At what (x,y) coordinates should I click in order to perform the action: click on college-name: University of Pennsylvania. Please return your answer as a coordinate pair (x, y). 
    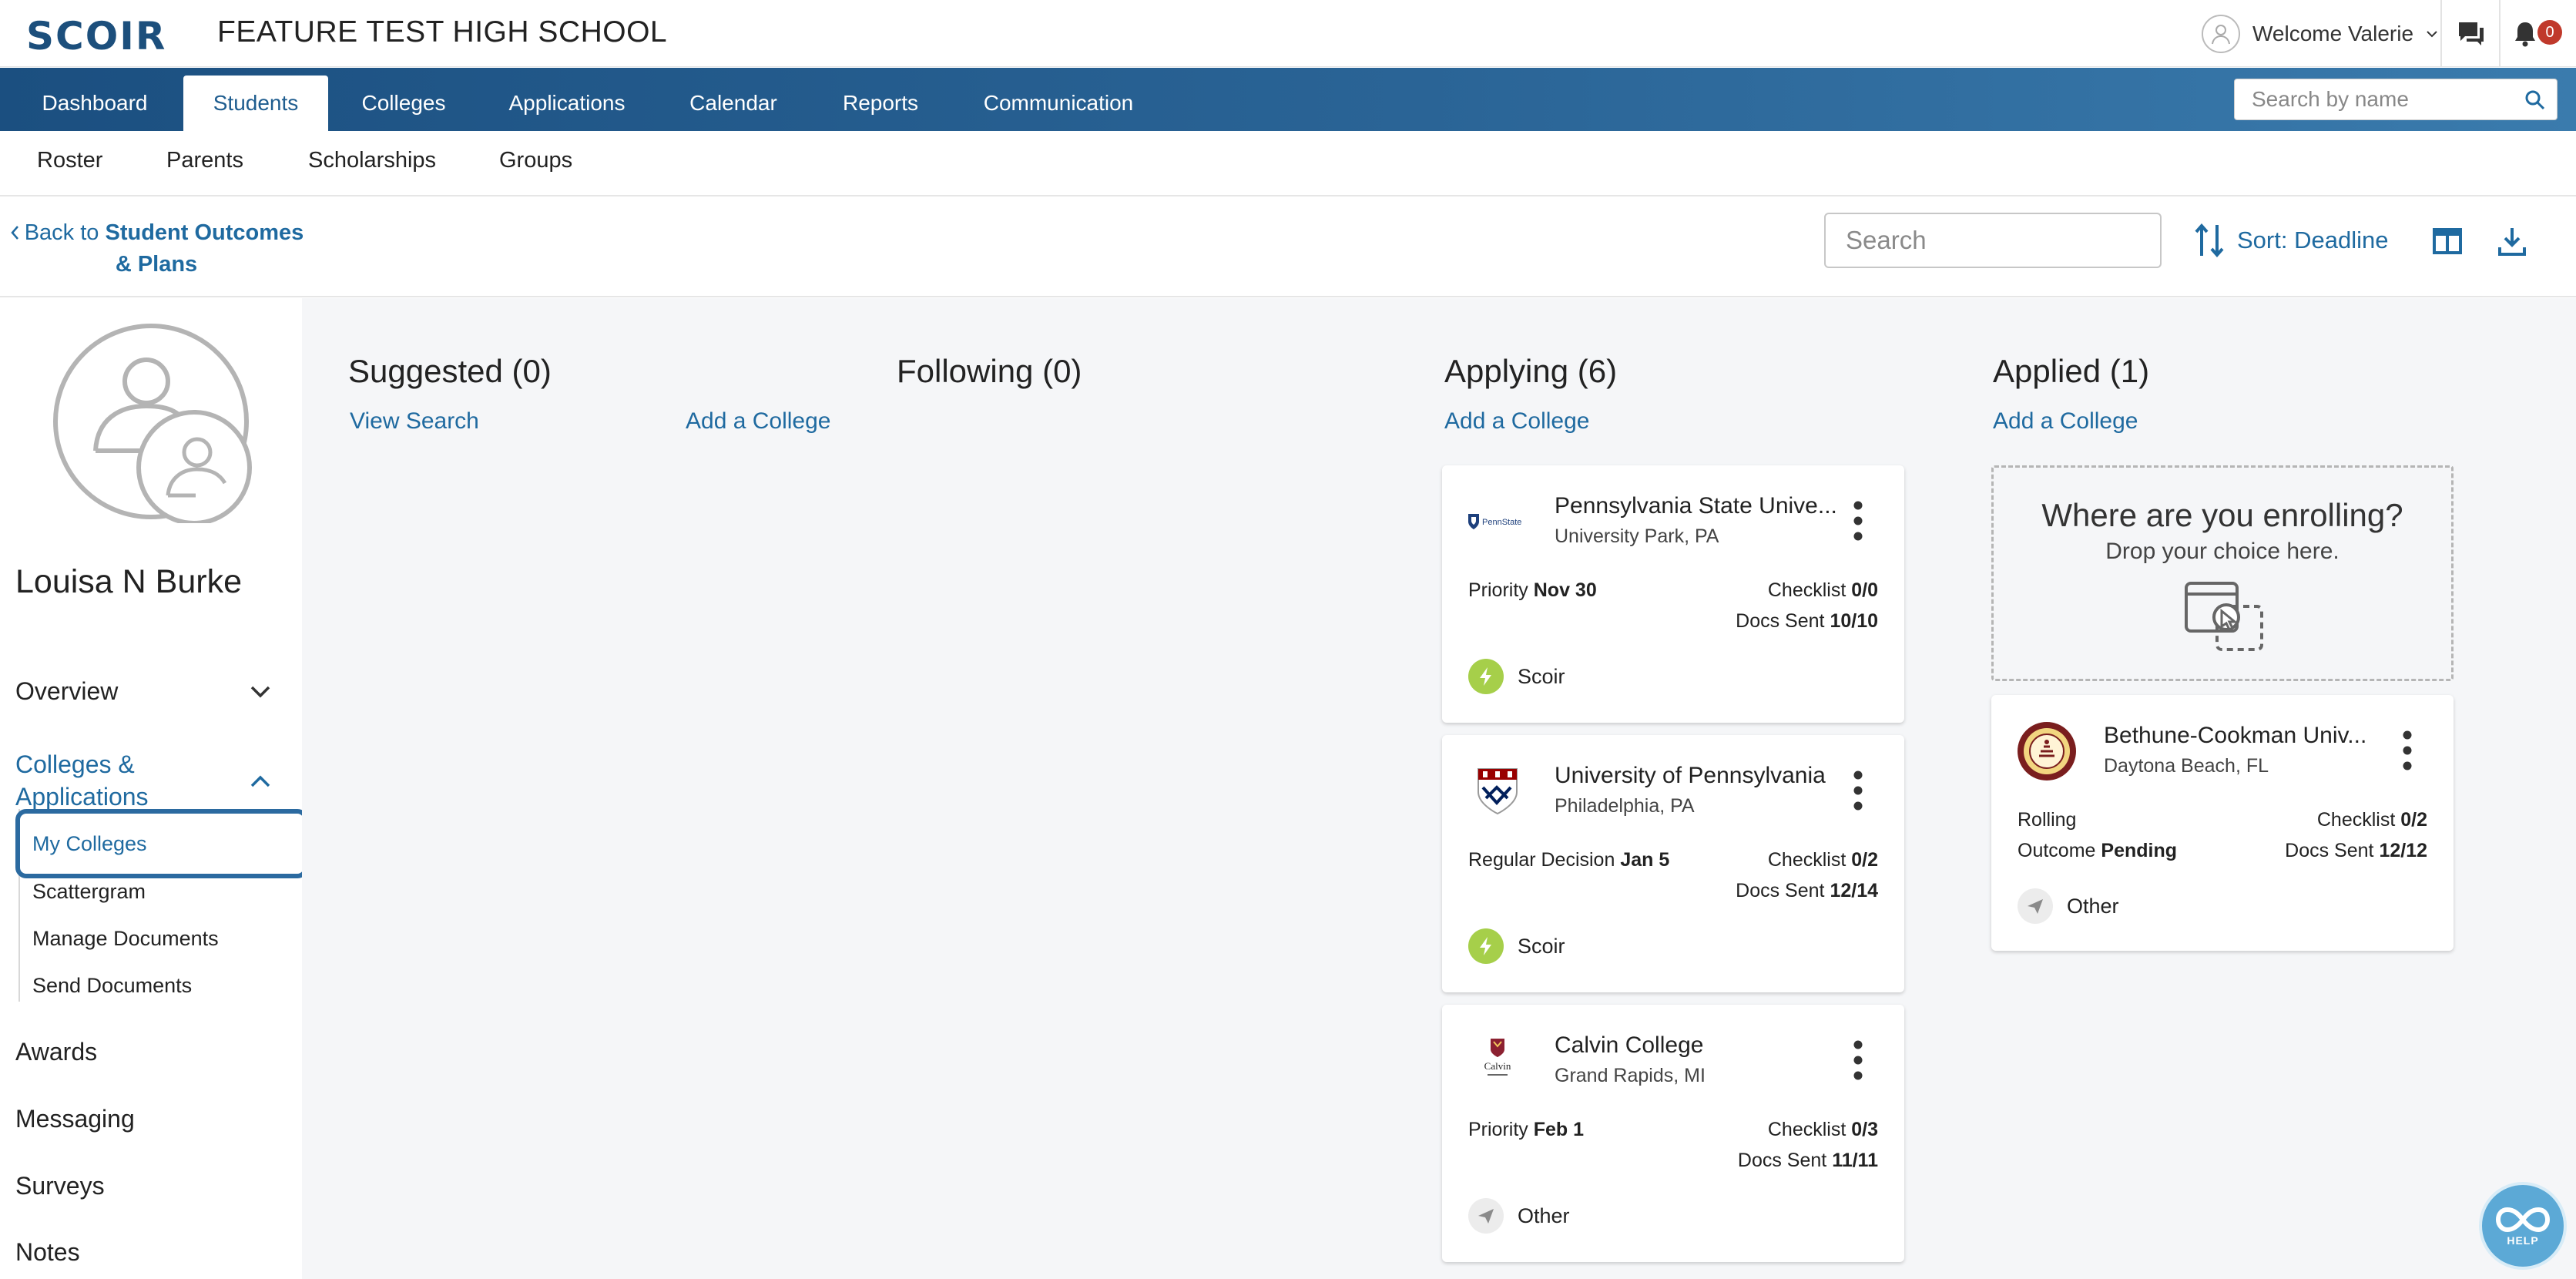
    Looking at the image, I should click on (1690, 776).